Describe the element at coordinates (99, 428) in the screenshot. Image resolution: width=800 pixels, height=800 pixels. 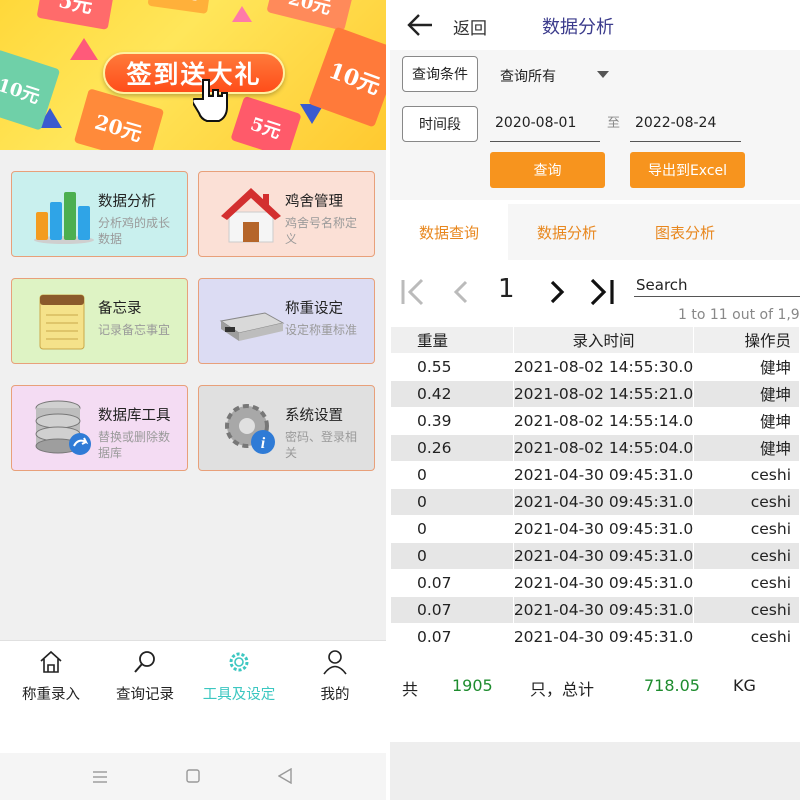
I see `tile-database-tools: 数据库工具 替换或删除数据库` at that location.